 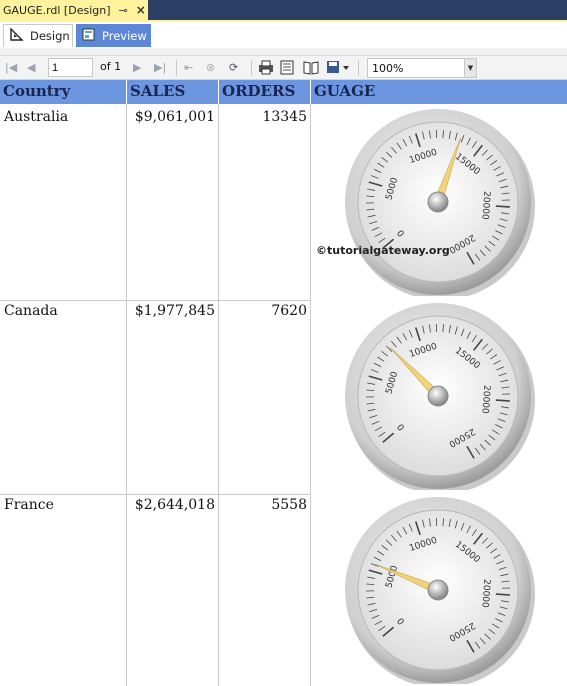 What do you see at coordinates (160, 68) in the screenshot?
I see `last-page-icon: ▶|` at bounding box center [160, 68].